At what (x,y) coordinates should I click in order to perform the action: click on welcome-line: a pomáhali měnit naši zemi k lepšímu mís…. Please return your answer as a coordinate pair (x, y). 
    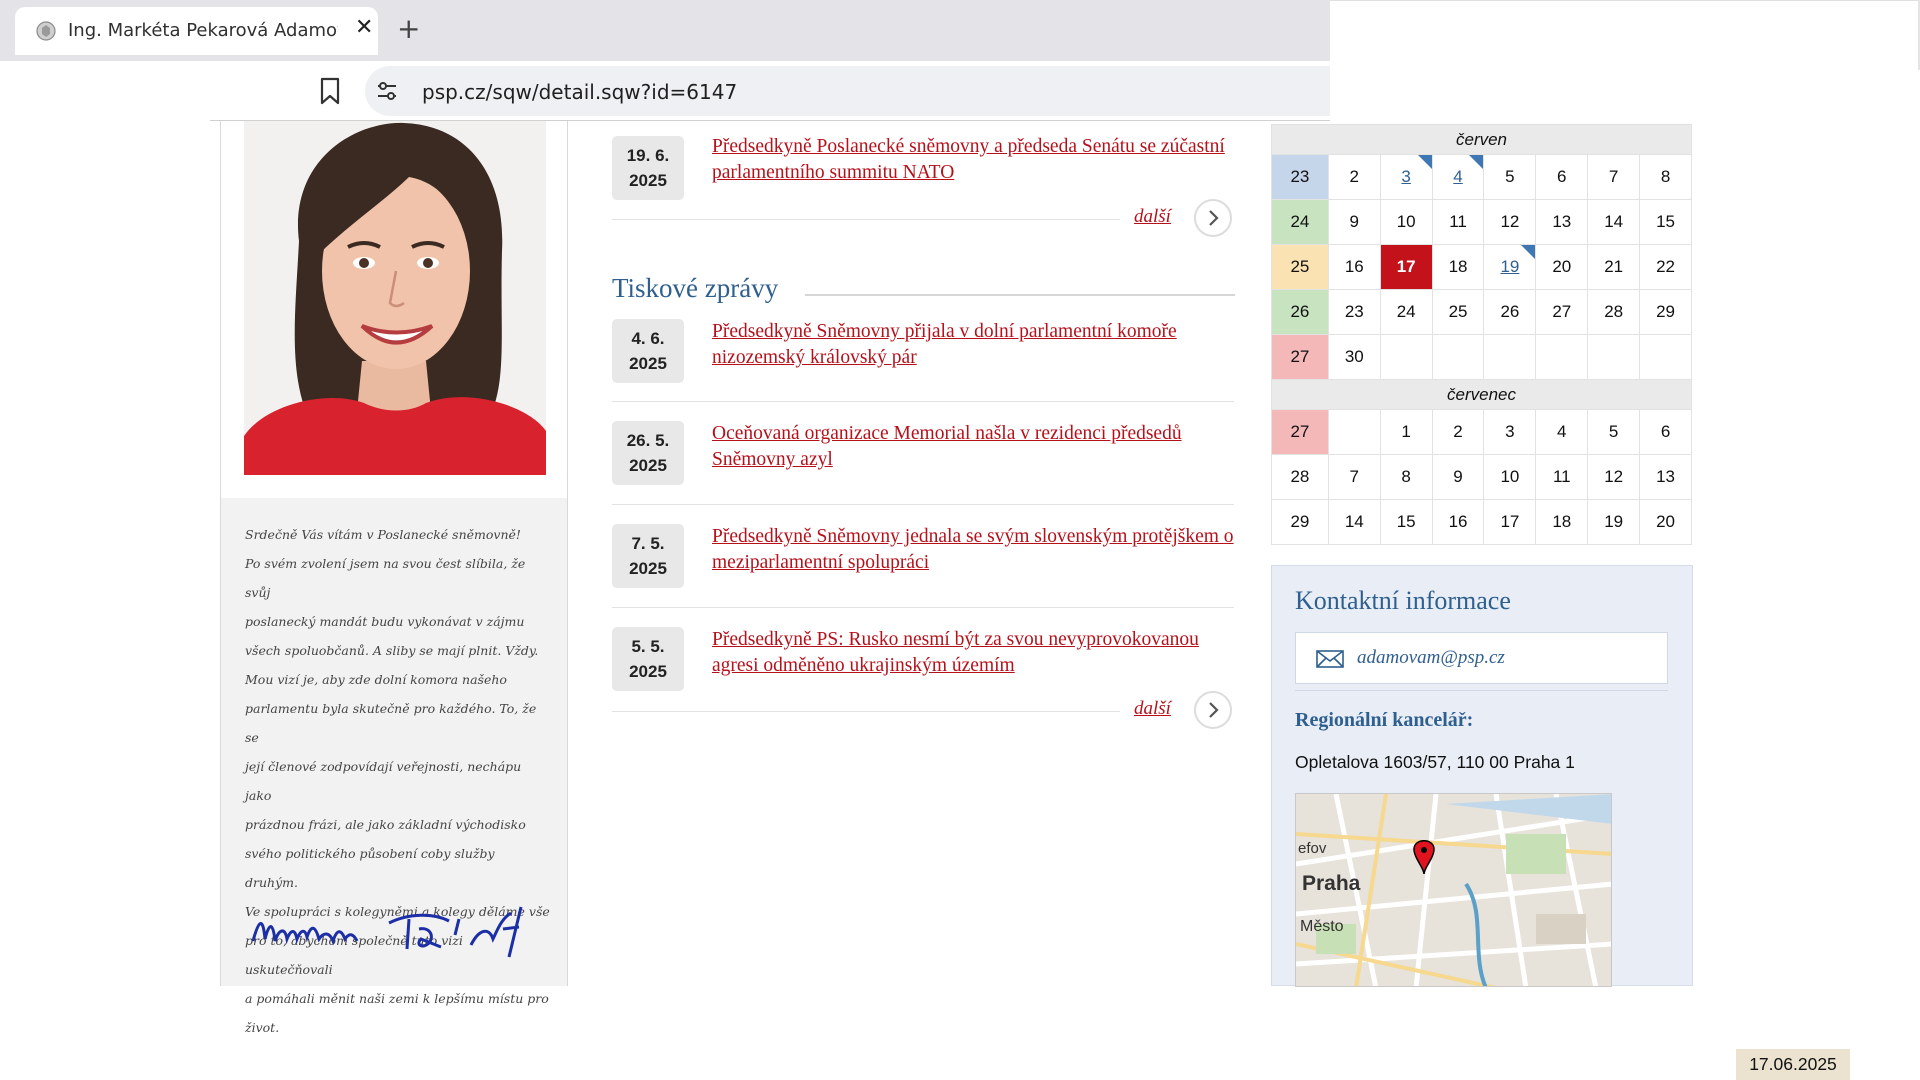
    Looking at the image, I should click on (397, 998).